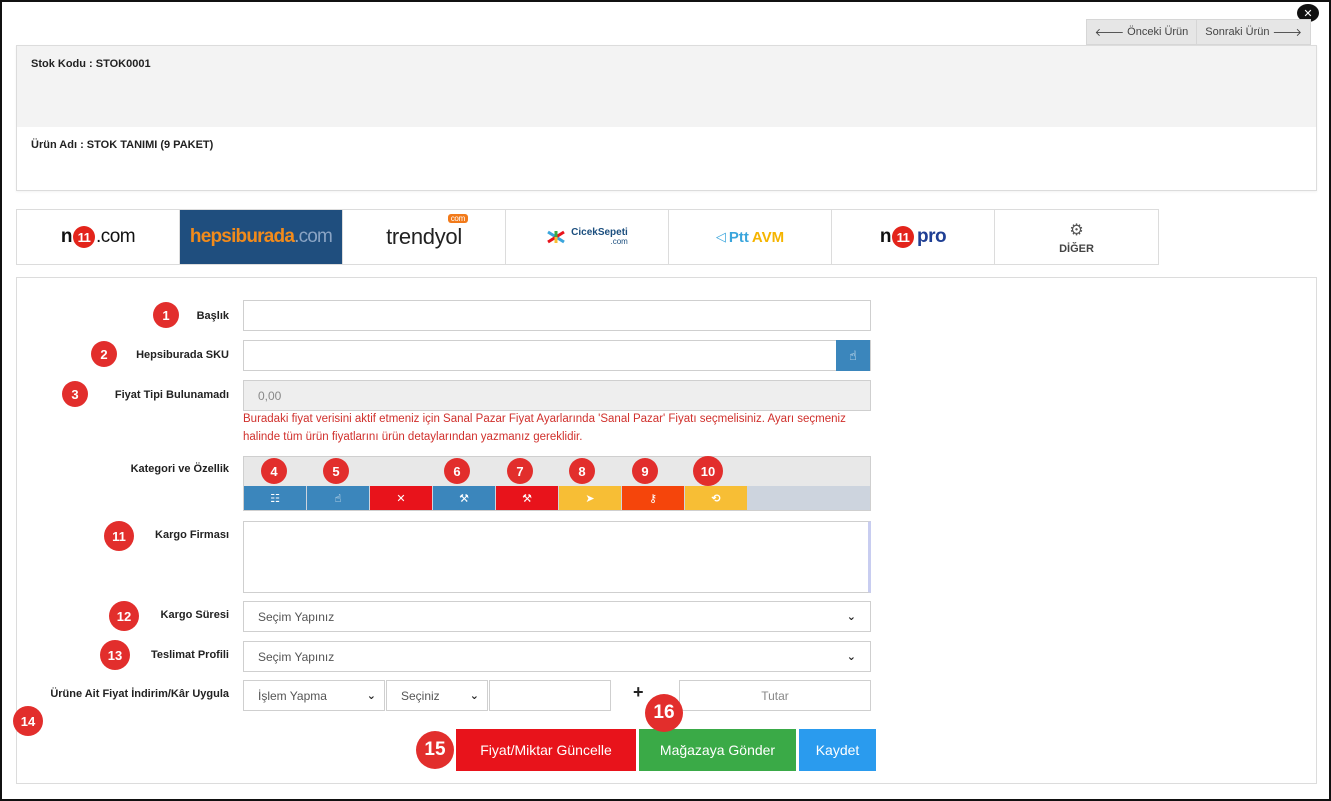  I want to click on category-button-5: ⚒, so click(527, 498).